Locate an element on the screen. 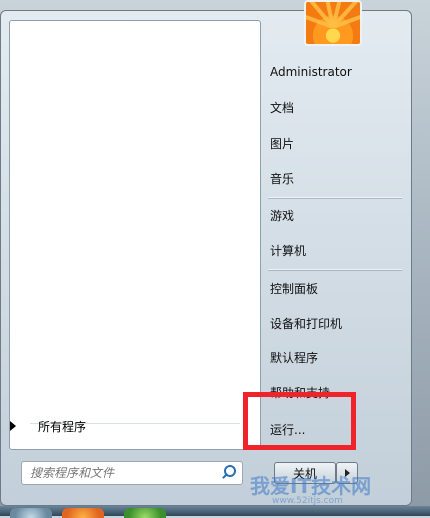  browser-icon is located at coordinates (83, 513).